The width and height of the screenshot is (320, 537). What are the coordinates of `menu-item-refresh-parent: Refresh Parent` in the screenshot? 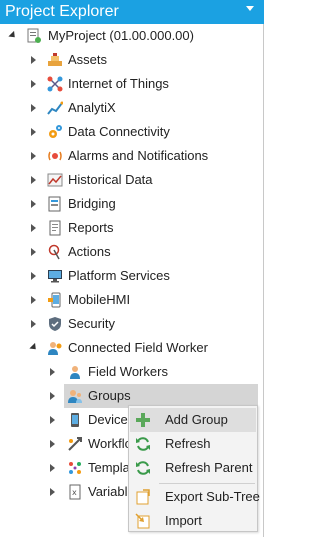 It's located at (193, 468).